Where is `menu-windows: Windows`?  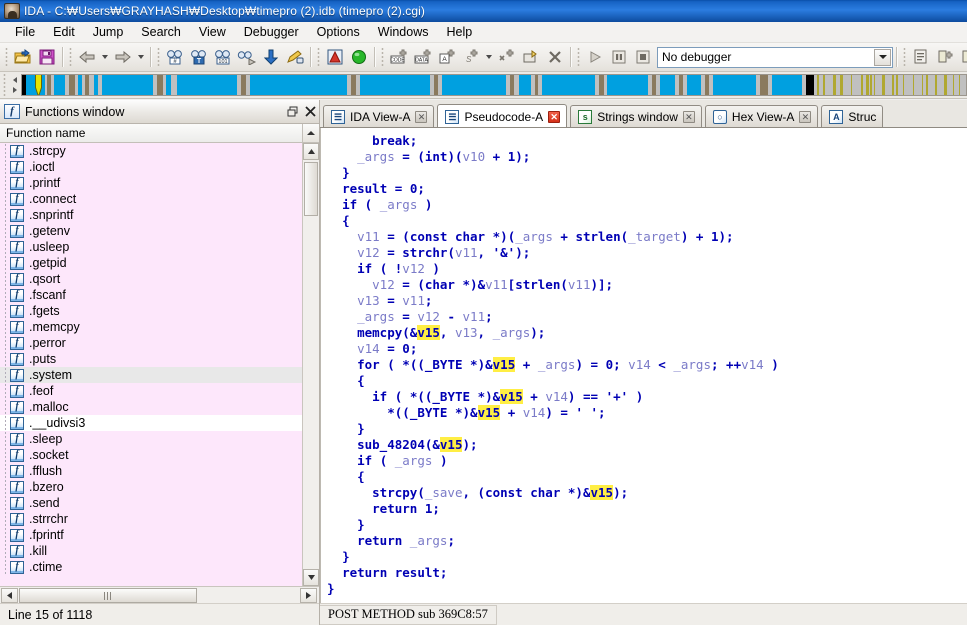
menu-windows: Windows is located at coordinates (403, 32).